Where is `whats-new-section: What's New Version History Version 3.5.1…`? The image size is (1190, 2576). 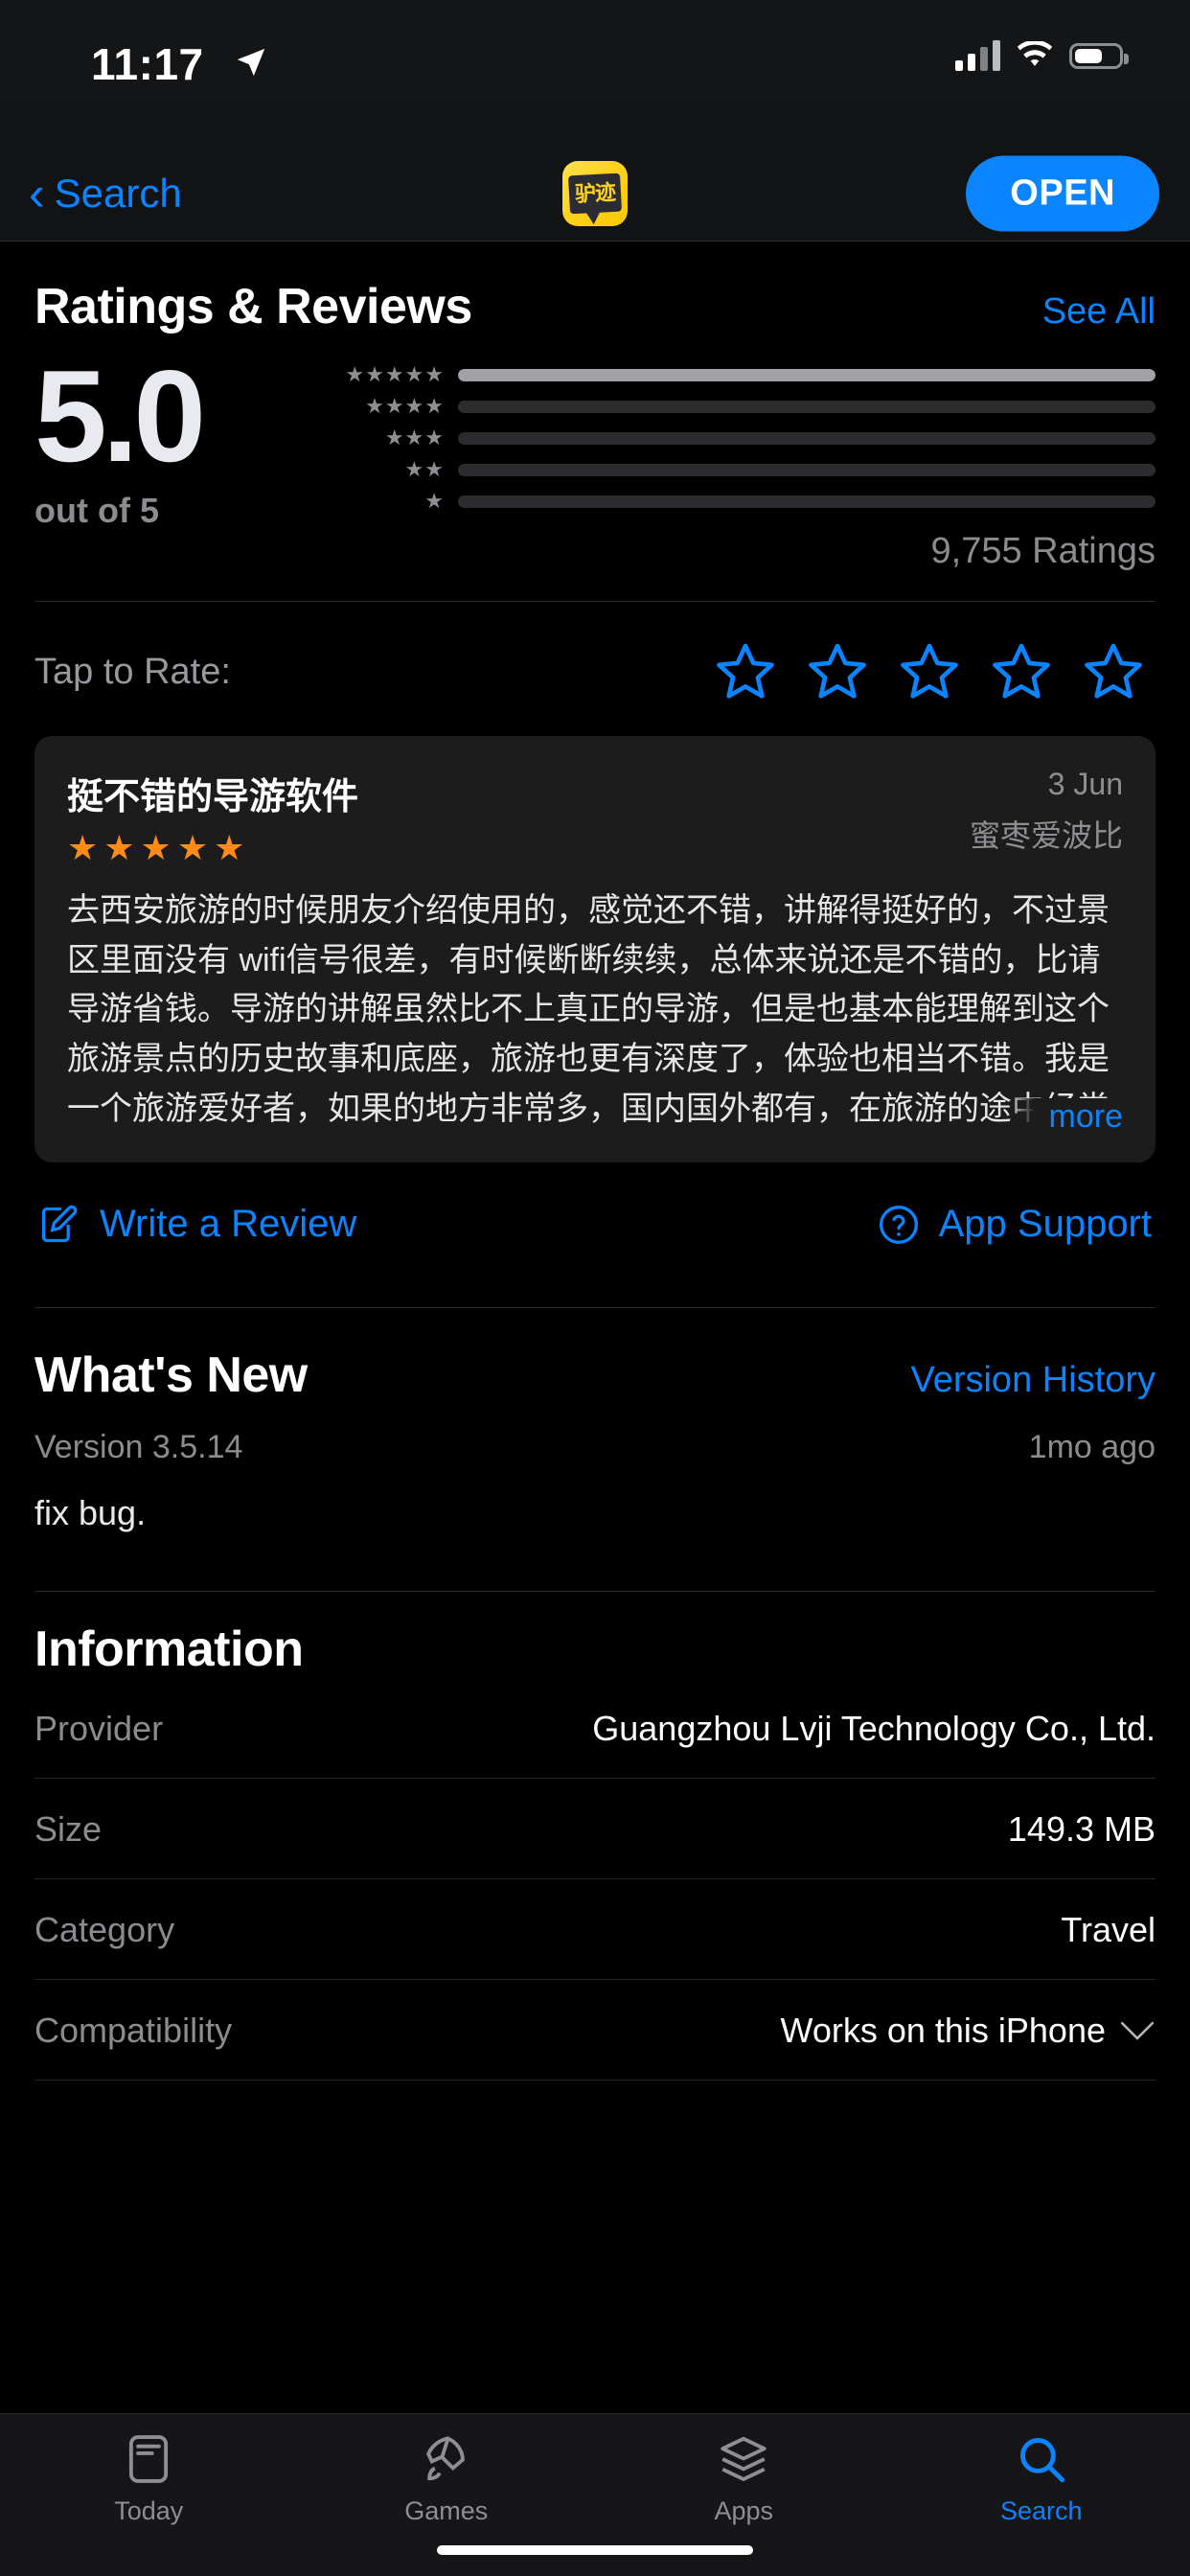
whats-new-section: What's New Version History Version 3.5.1… is located at coordinates (595, 1420).